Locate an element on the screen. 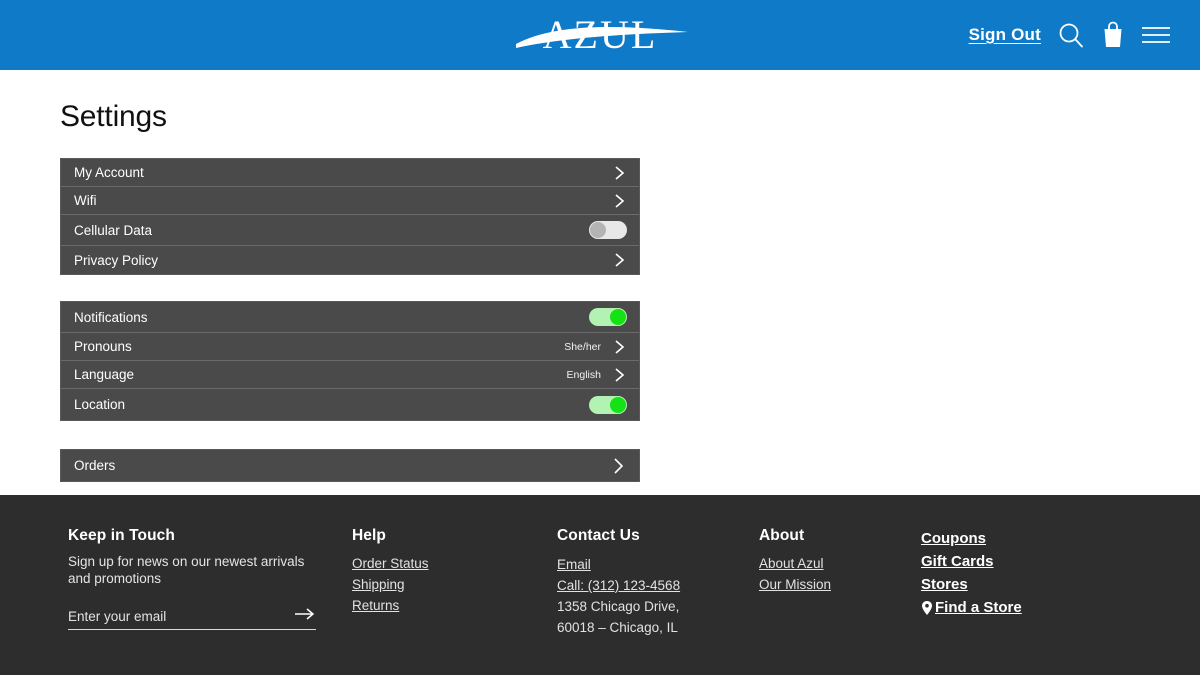  settings-row-label: Orders is located at coordinates (95, 465).